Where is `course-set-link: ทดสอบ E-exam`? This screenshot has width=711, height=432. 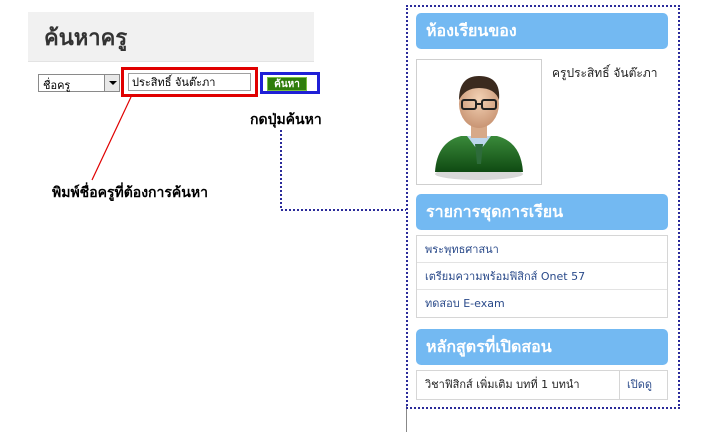 course-set-link: ทดสอบ E-exam is located at coordinates (542, 303).